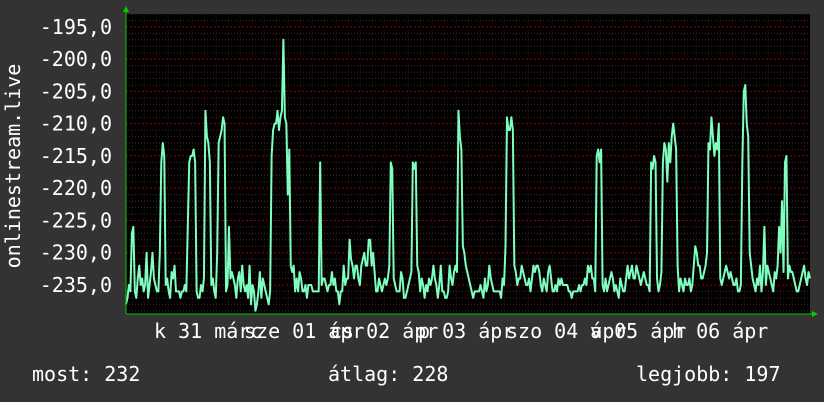  Describe the element at coordinates (76, 156) in the screenshot. I see `y-tick-label: -215,0` at that location.